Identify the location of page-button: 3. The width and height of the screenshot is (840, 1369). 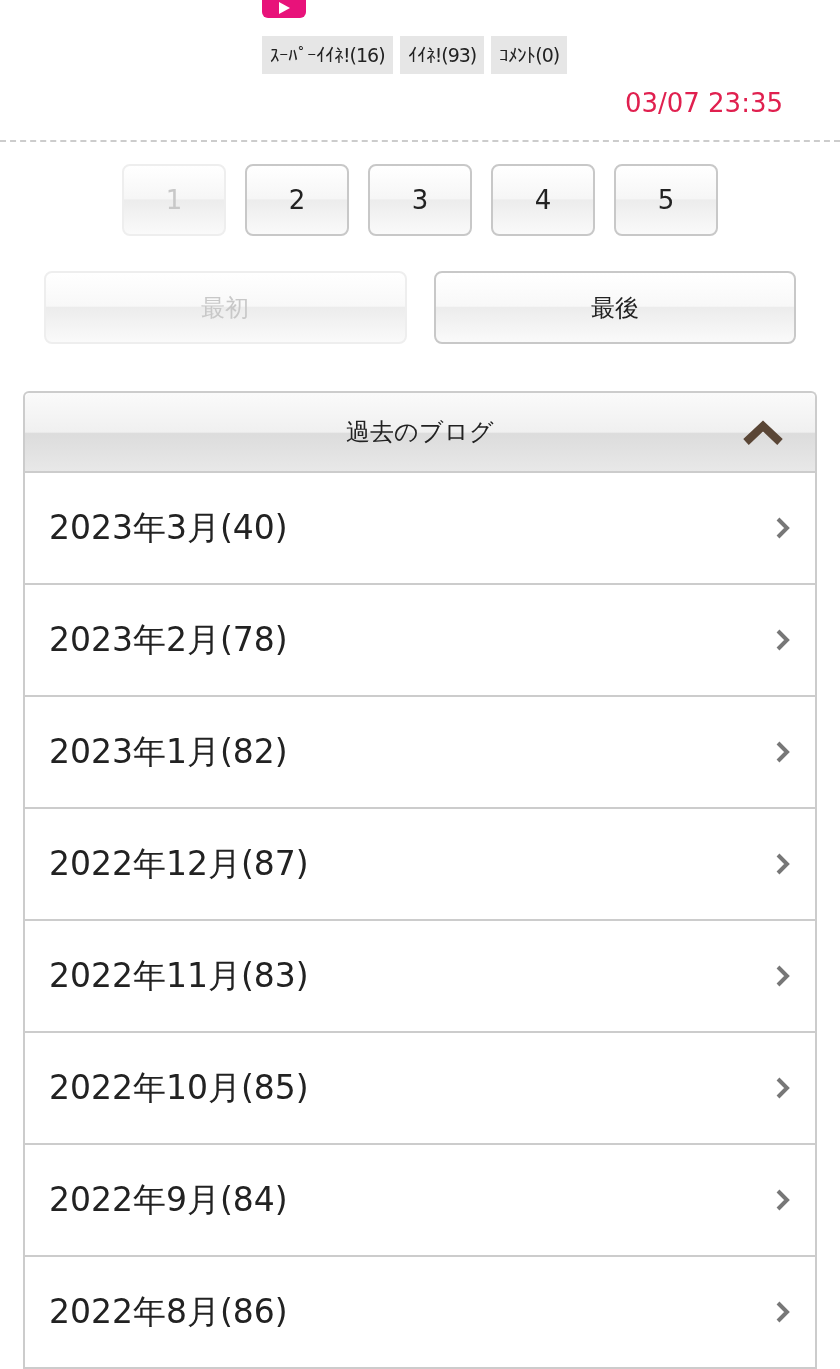
(420, 200).